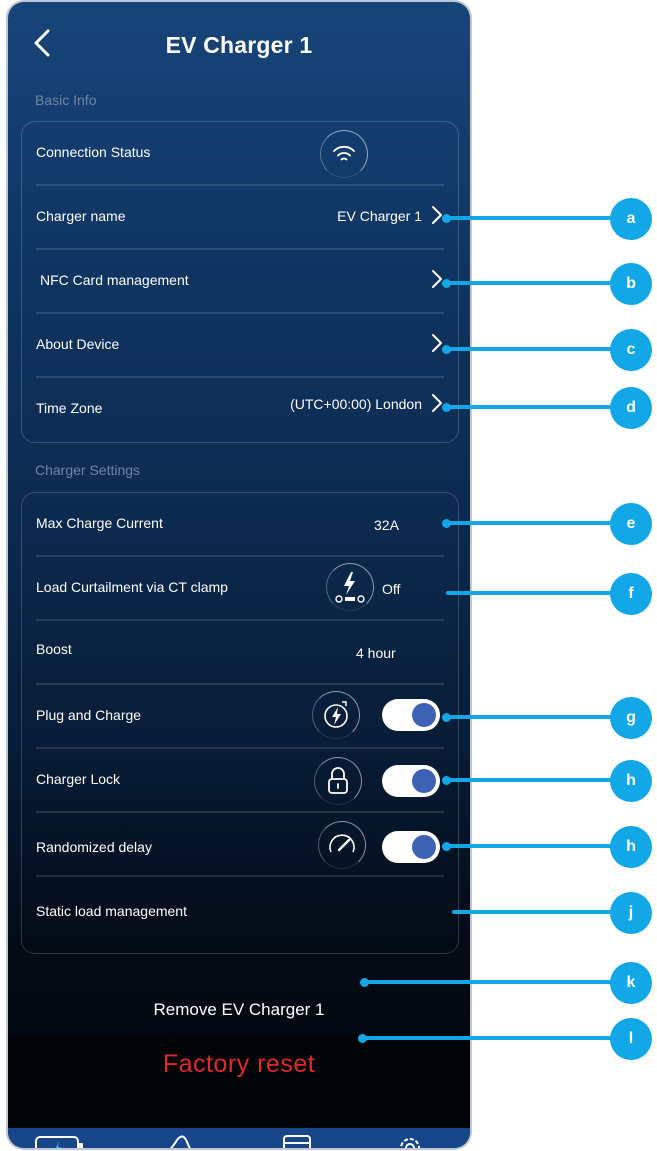 The width and height of the screenshot is (657, 1151). Describe the element at coordinates (386, 525) in the screenshot. I see `max-charge-current-value: 32A` at that location.